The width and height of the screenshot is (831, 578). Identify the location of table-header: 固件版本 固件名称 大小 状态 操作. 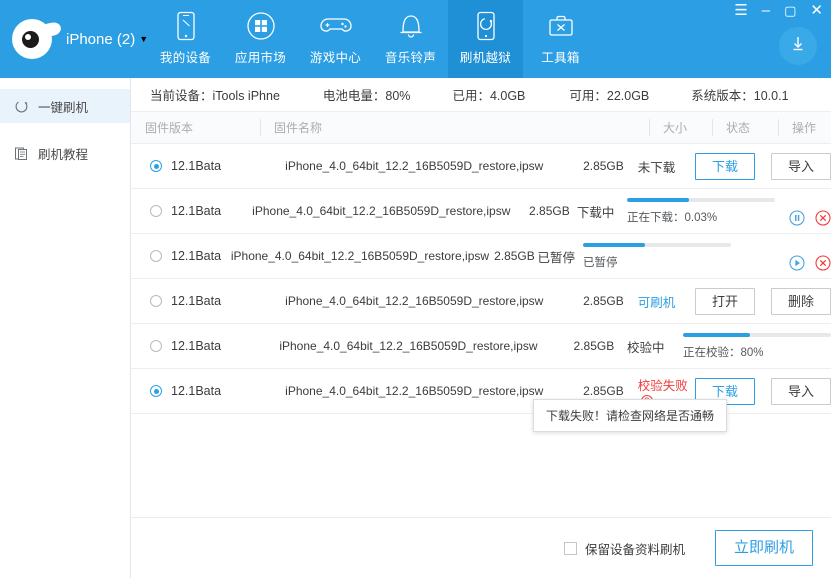
(481, 128).